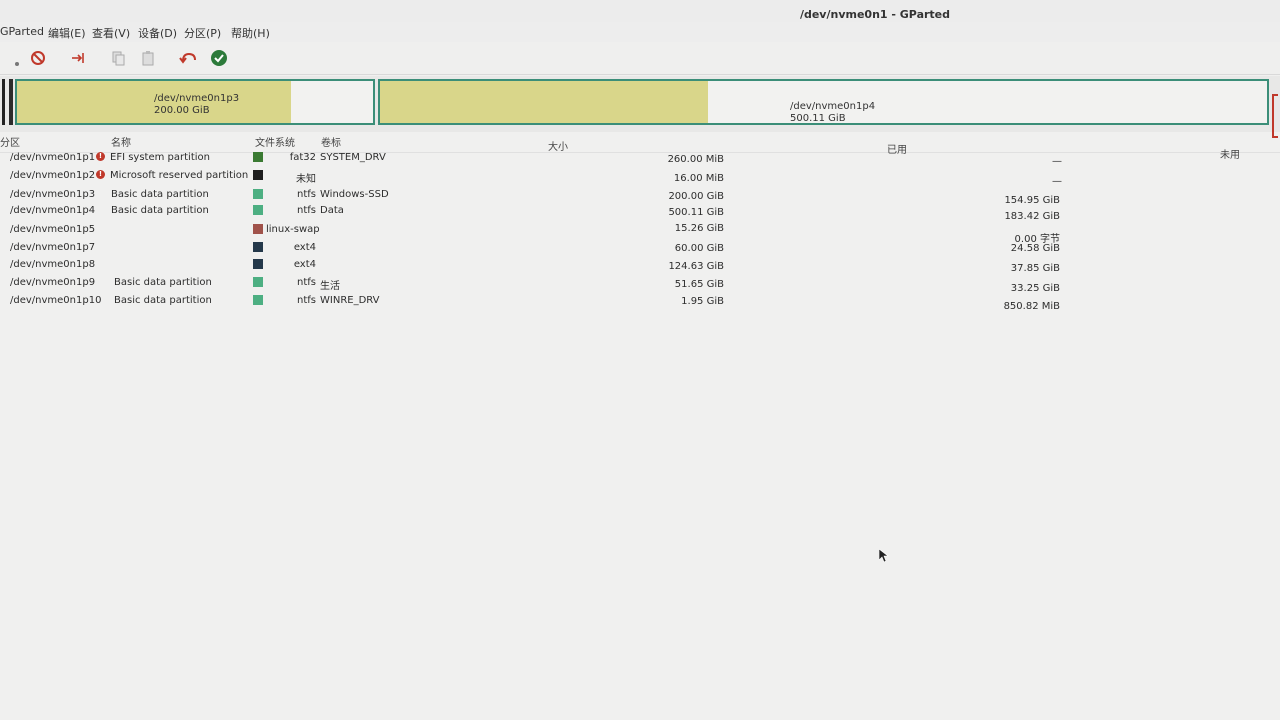  I want to click on volume-label: WINRE_DRV, so click(350, 300).